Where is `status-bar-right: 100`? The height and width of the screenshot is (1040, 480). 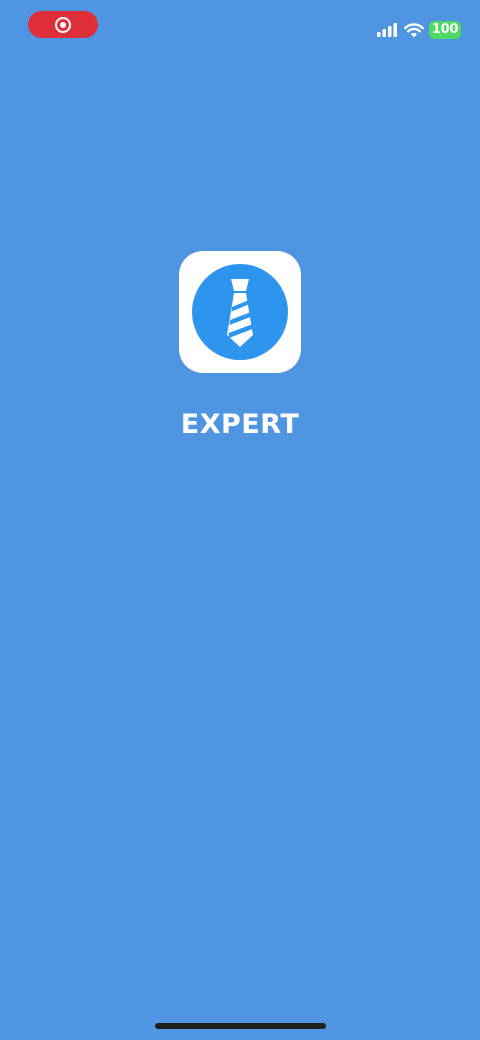 status-bar-right: 100 is located at coordinates (419, 30).